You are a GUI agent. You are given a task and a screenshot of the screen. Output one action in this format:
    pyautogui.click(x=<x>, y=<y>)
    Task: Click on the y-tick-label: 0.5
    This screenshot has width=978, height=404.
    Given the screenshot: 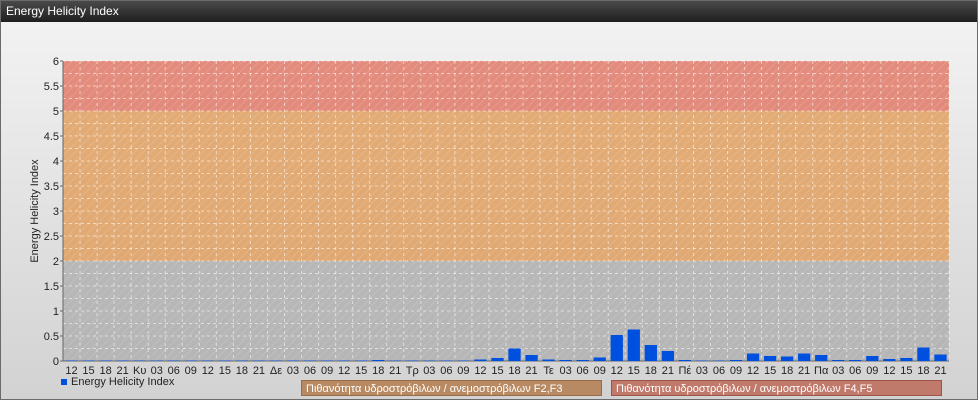 What is the action you would take?
    pyautogui.click(x=51, y=337)
    